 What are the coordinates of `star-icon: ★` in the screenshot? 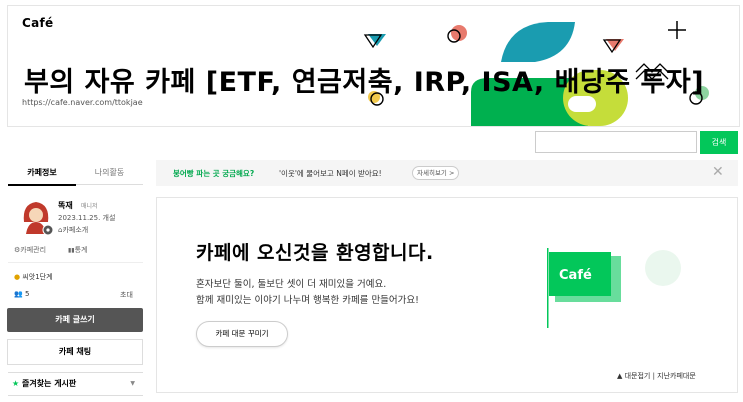 It's located at (16, 383).